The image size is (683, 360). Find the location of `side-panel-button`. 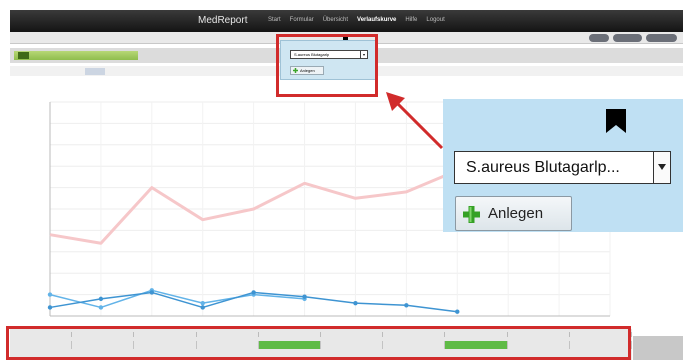

side-panel-button is located at coordinates (658, 348).